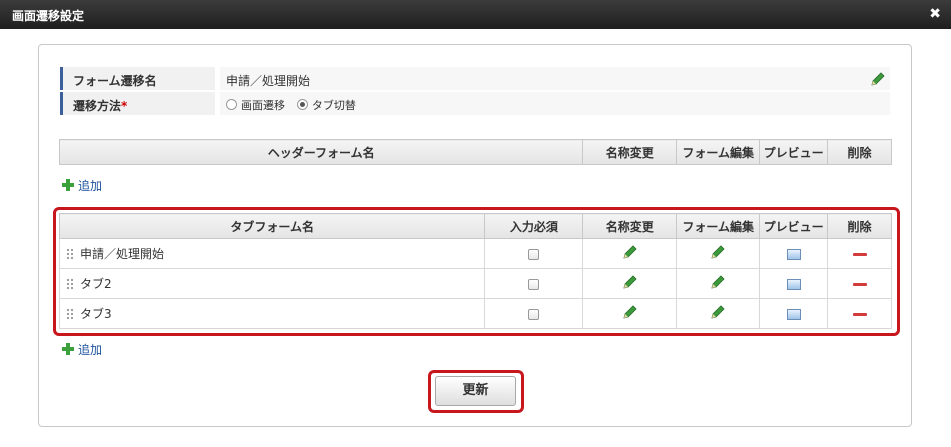 Image resolution: width=951 pixels, height=447 pixels. I want to click on form-transition-name-row: フォーム遷移名 申請／処理開始, so click(475, 79).